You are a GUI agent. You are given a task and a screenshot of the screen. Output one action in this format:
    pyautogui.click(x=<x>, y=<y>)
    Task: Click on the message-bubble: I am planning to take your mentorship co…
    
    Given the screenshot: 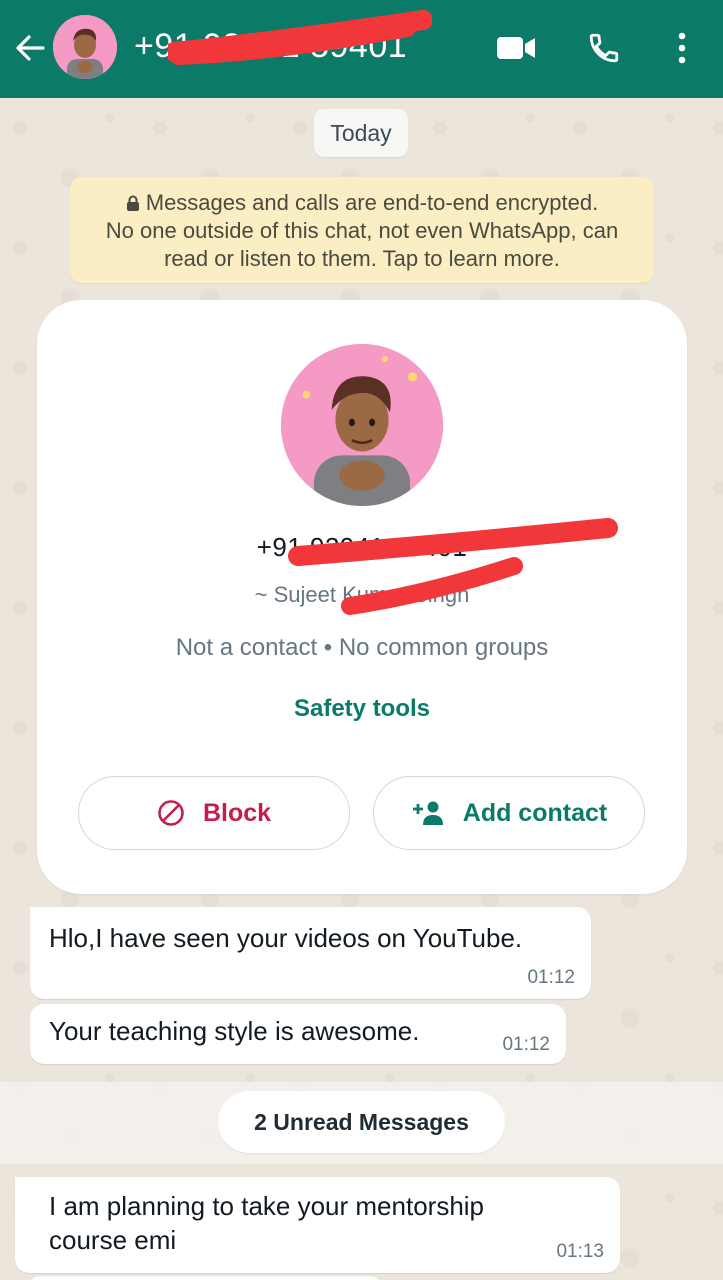 What is the action you would take?
    pyautogui.click(x=317, y=1225)
    